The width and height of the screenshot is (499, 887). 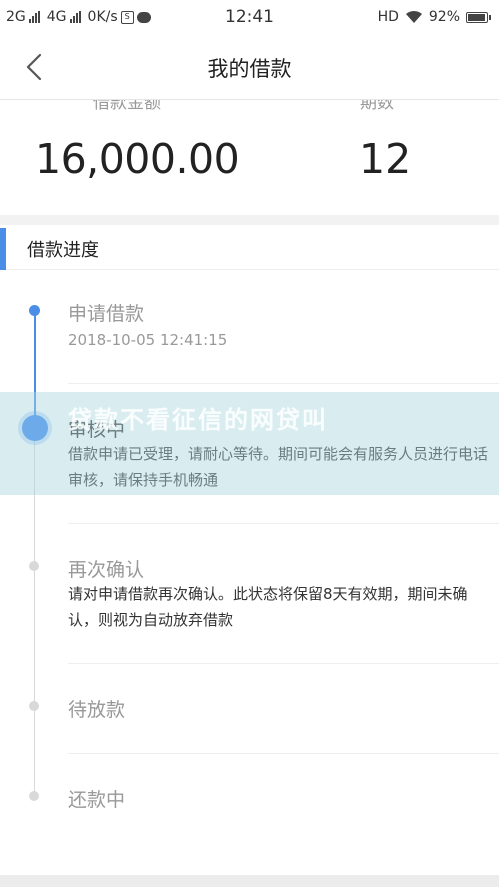 I want to click on battery-icon, so click(x=478, y=17).